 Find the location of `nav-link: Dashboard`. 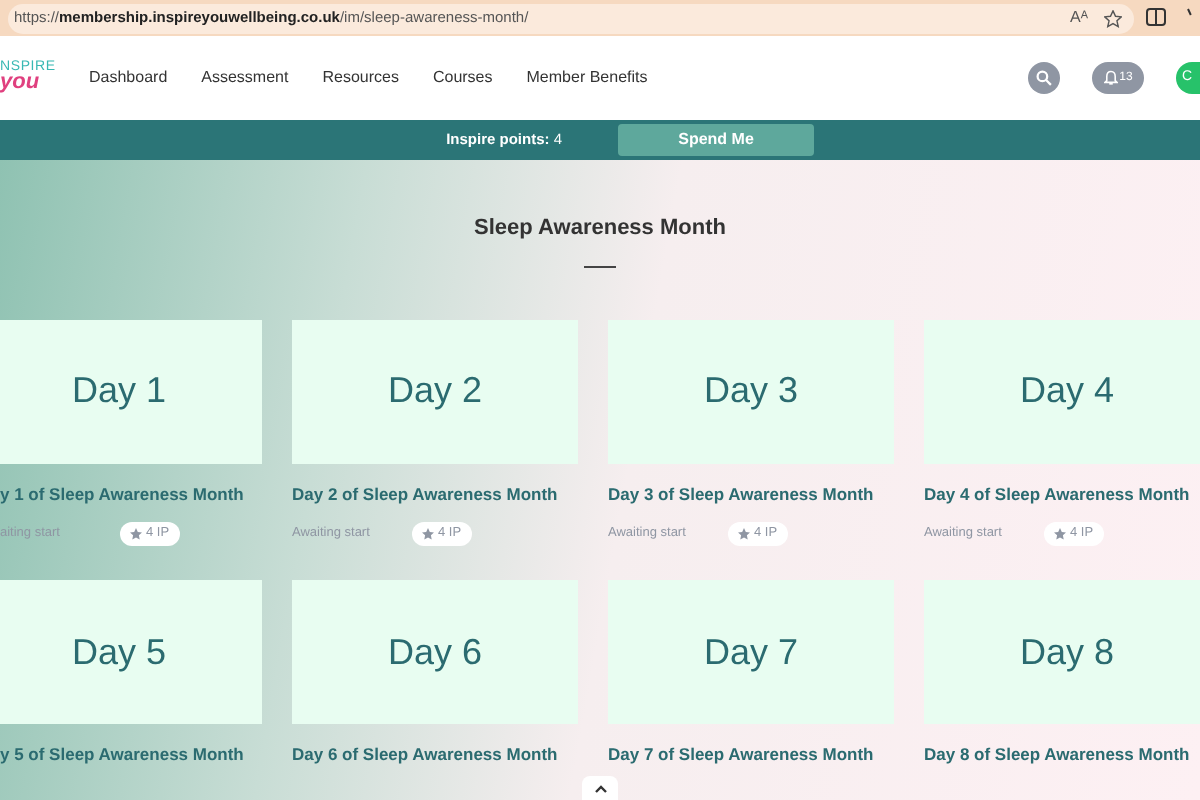

nav-link: Dashboard is located at coordinates (128, 78).